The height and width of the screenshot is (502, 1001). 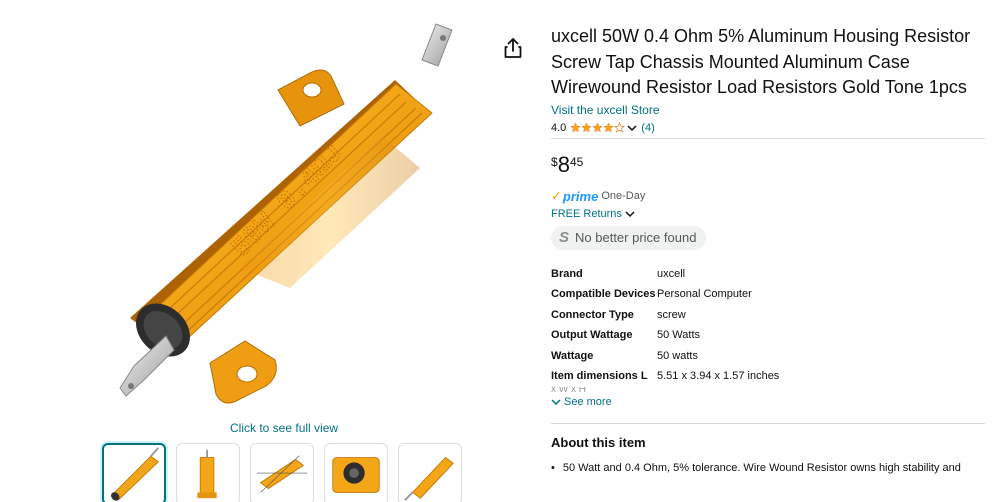 I want to click on spec-key: Output Wattage, so click(x=592, y=335).